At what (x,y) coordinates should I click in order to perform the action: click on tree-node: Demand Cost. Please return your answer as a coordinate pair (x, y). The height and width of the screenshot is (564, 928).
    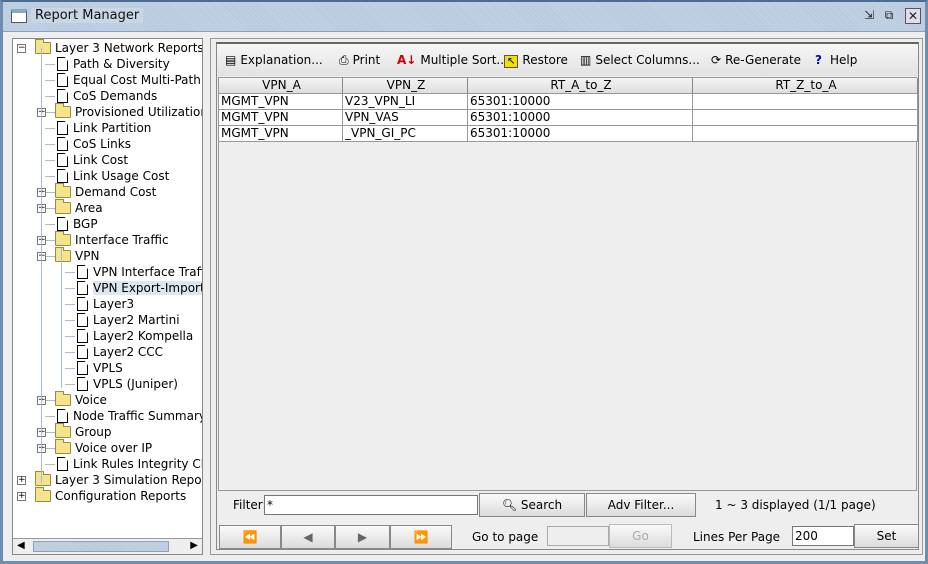
    Looking at the image, I should click on (105, 191).